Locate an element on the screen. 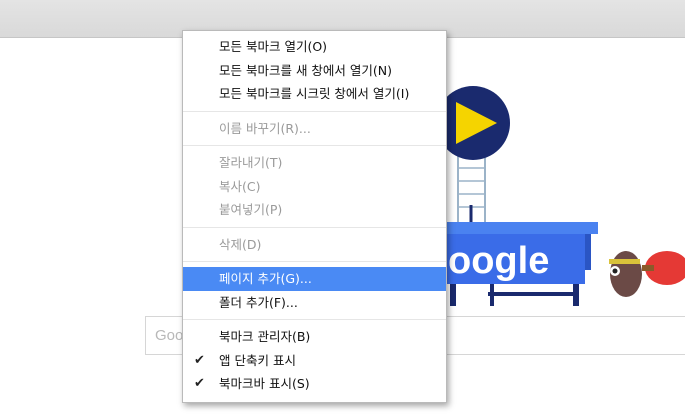 This screenshot has height=416, width=685. search-text: Goo is located at coordinates (169, 335).